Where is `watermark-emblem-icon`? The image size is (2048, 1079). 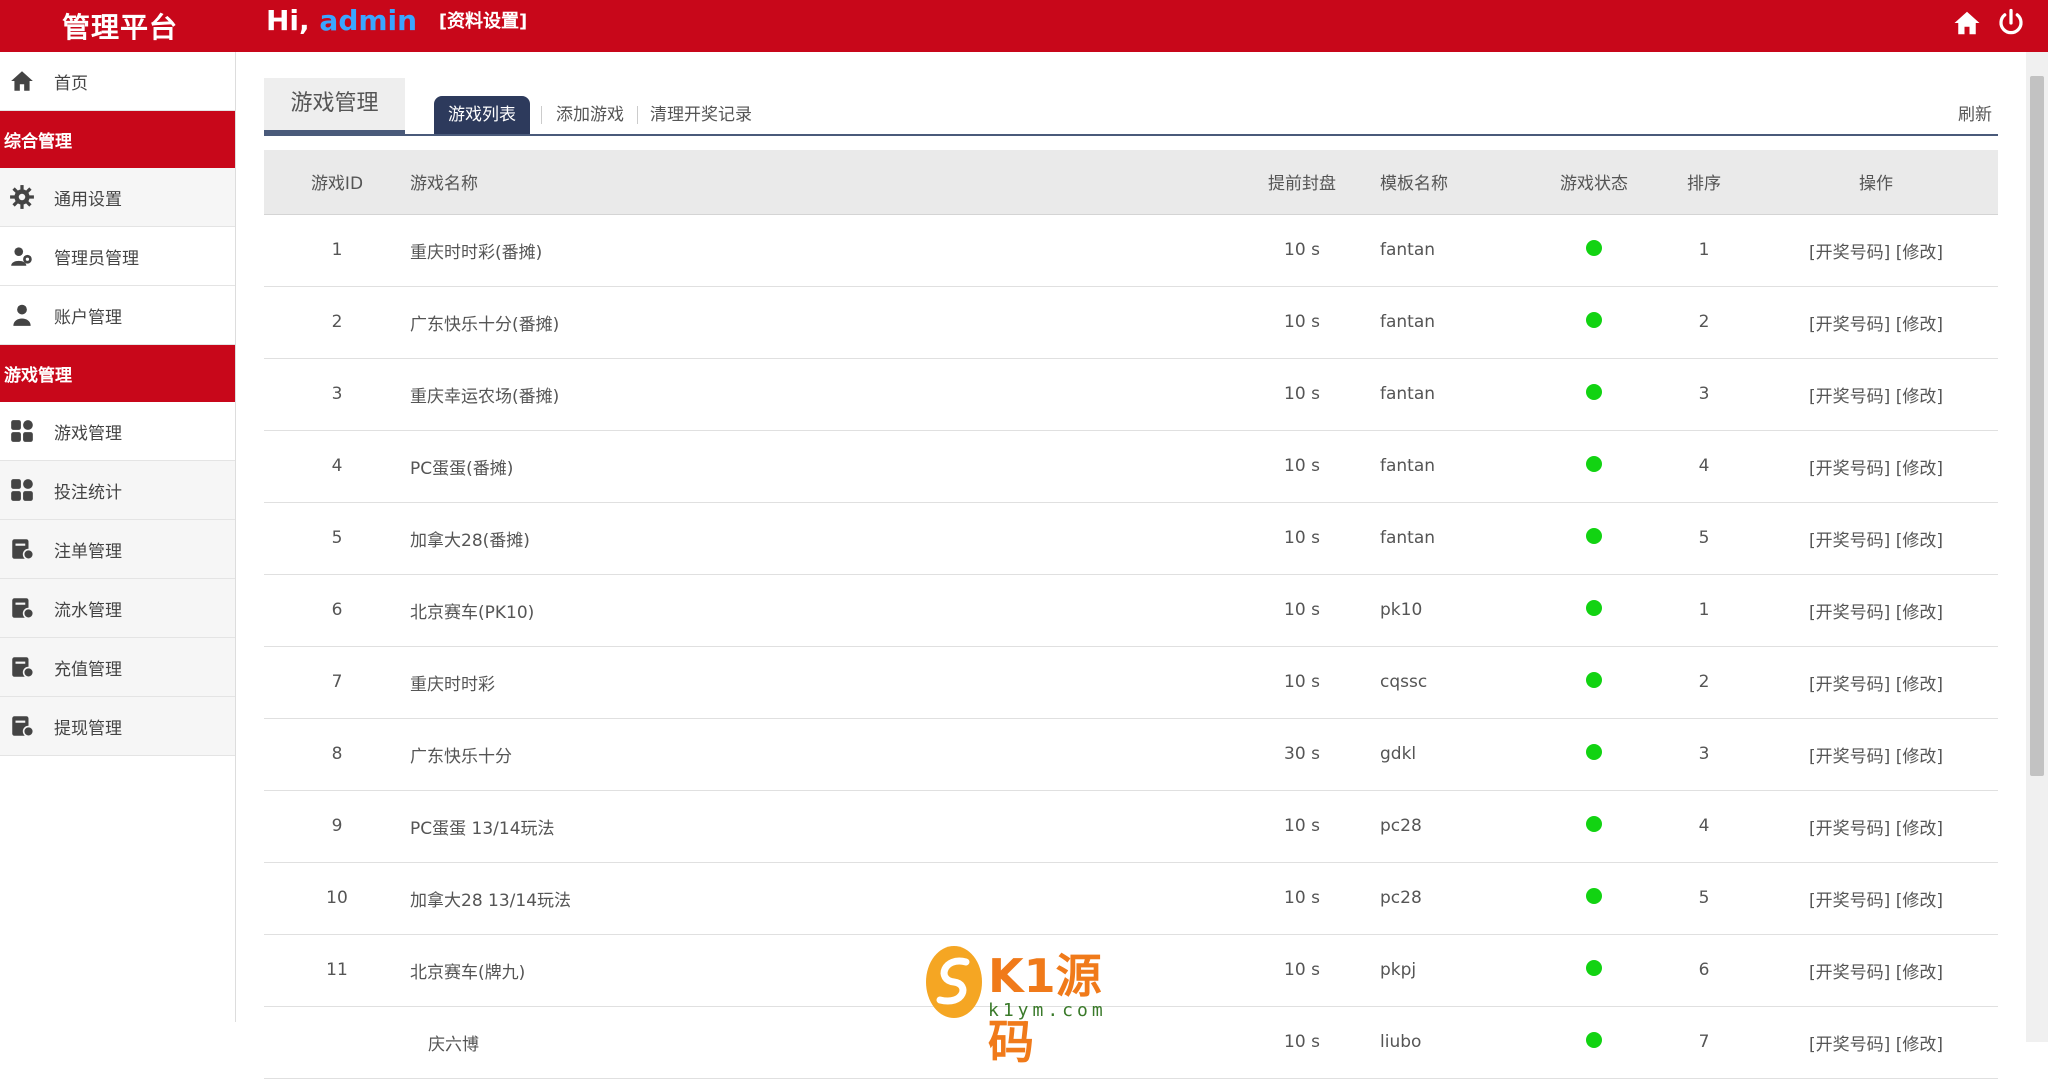 watermark-emblem-icon is located at coordinates (954, 982).